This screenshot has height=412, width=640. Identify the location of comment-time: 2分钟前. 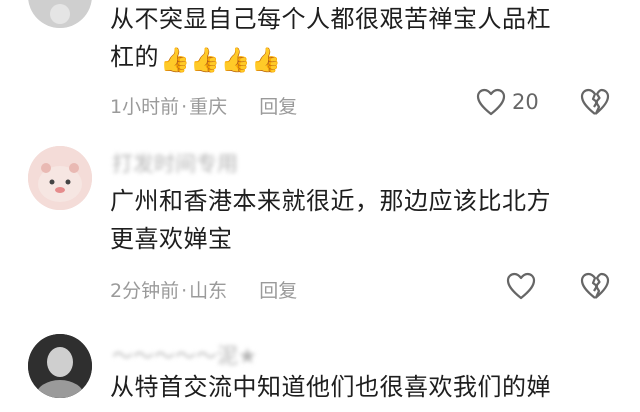
(145, 291).